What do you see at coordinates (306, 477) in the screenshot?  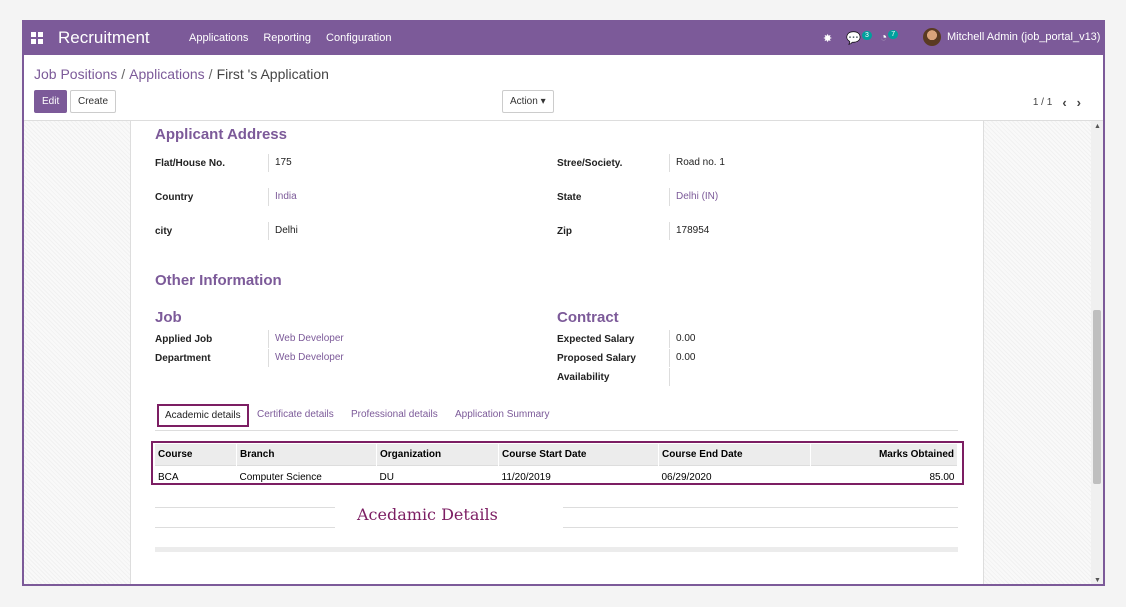 I see `cell-branch: Computer Science` at bounding box center [306, 477].